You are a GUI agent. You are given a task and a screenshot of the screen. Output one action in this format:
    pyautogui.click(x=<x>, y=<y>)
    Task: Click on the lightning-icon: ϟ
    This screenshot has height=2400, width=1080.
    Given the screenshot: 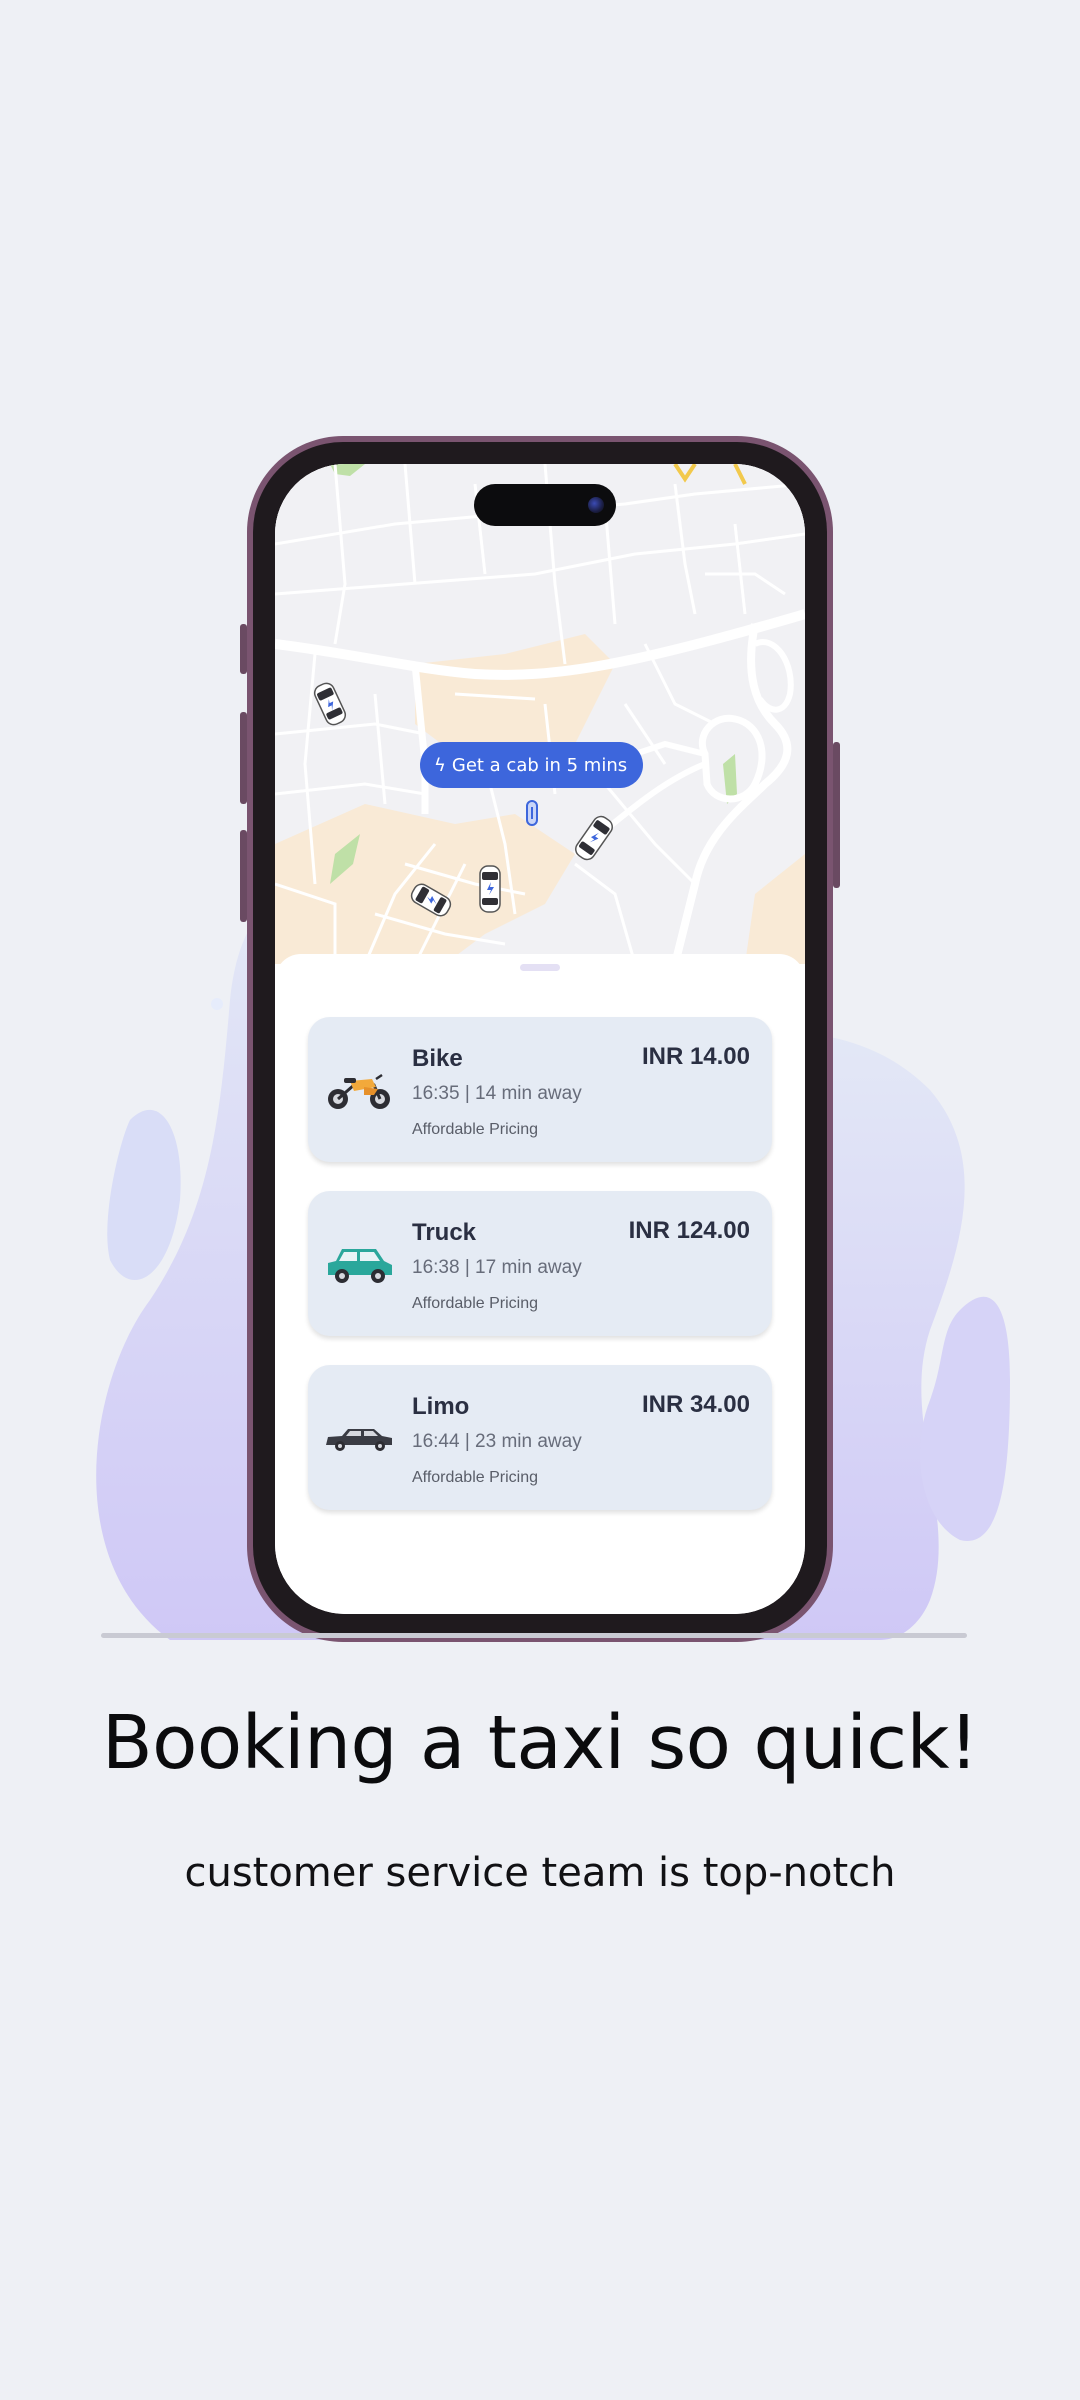 What is the action you would take?
    pyautogui.click(x=440, y=765)
    